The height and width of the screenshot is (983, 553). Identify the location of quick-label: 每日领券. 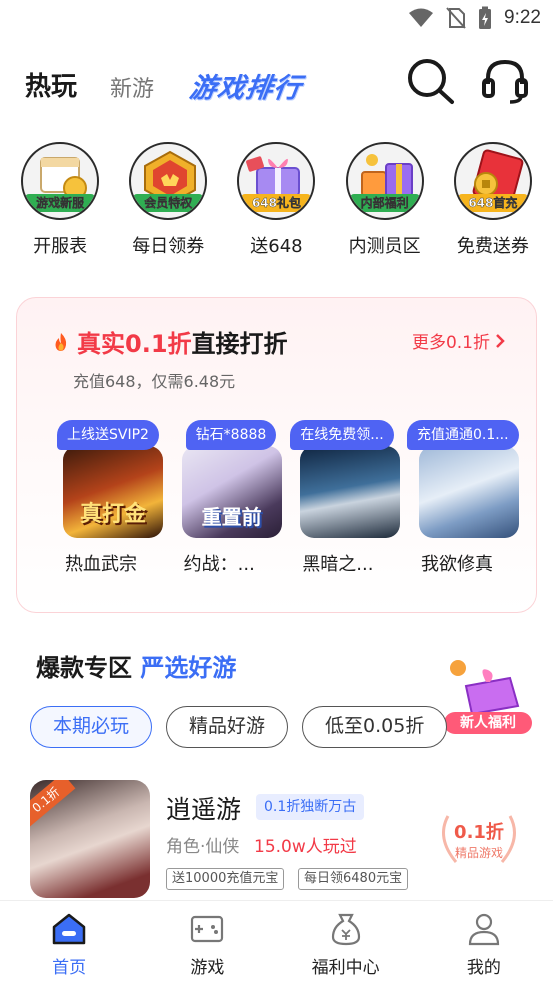
(168, 246).